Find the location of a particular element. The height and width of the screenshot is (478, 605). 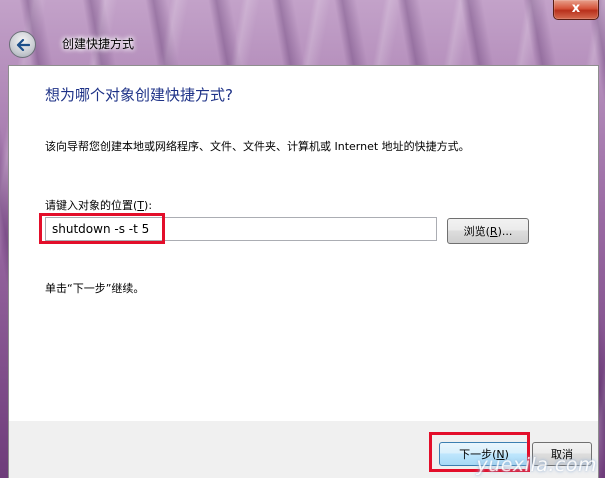

close-icon: x is located at coordinates (576, 8).